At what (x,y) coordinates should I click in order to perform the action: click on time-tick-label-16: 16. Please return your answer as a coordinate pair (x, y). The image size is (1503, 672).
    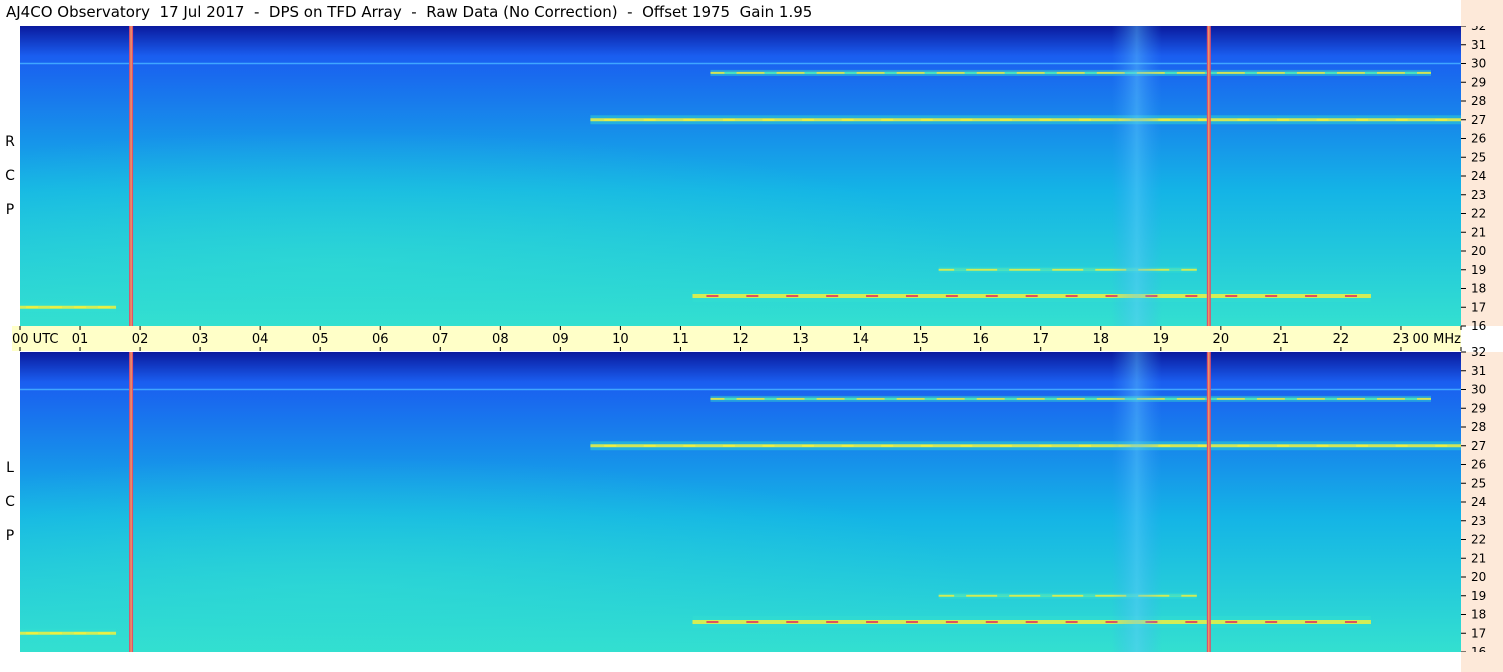
    Looking at the image, I should click on (980, 339).